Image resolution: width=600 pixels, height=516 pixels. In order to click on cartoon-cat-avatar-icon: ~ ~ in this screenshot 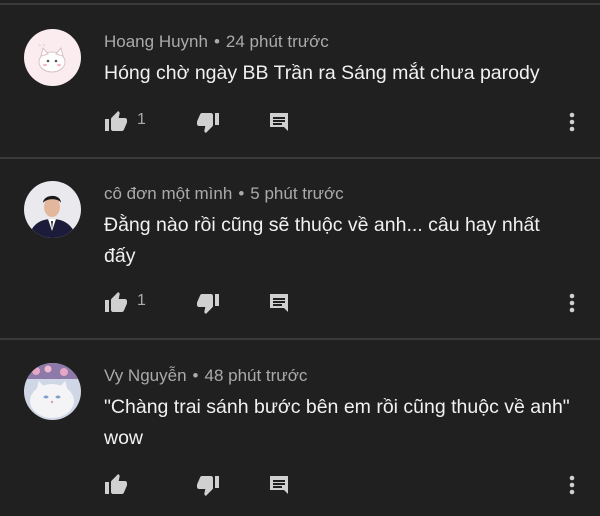, I will do `click(52, 57)`.